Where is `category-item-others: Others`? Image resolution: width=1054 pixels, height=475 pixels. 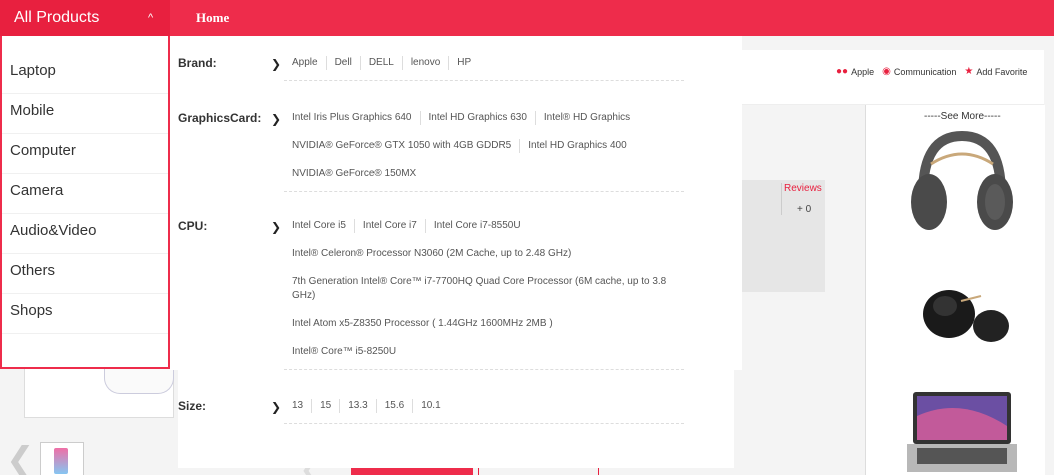
category-item-others: Others is located at coordinates (85, 274).